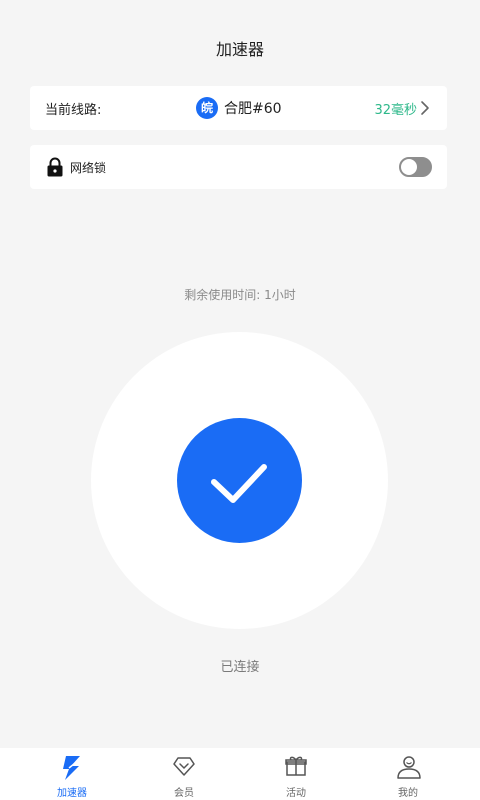  I want to click on remaining-time: 剩余使用时间: 1小时, so click(240, 295).